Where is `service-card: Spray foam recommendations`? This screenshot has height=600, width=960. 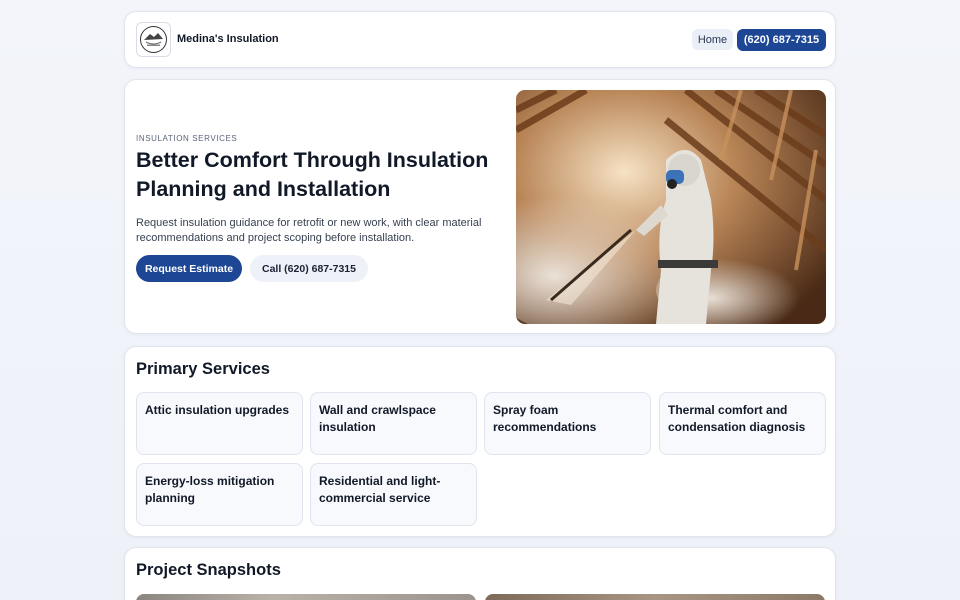 service-card: Spray foam recommendations is located at coordinates (567, 423).